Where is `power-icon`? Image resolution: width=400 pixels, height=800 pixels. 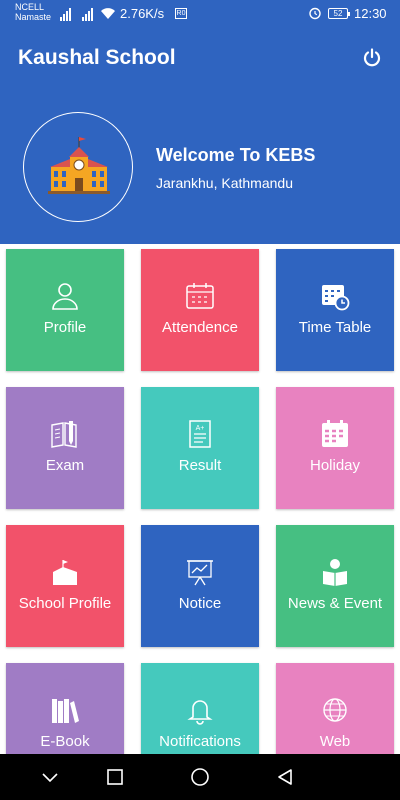
power-icon is located at coordinates (372, 58).